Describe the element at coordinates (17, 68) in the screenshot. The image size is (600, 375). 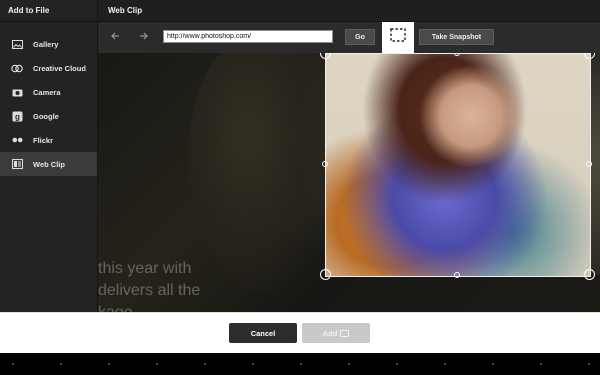
I see `creative-cloud-icon` at that location.